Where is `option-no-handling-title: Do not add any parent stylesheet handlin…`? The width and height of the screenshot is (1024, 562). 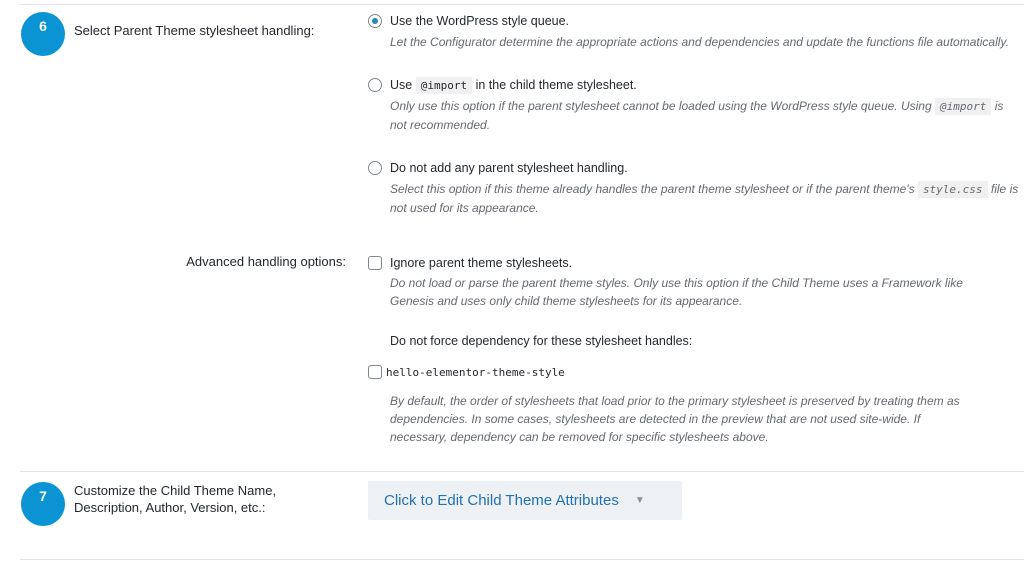 option-no-handling-title: Do not add any parent stylesheet handlin… is located at coordinates (509, 168).